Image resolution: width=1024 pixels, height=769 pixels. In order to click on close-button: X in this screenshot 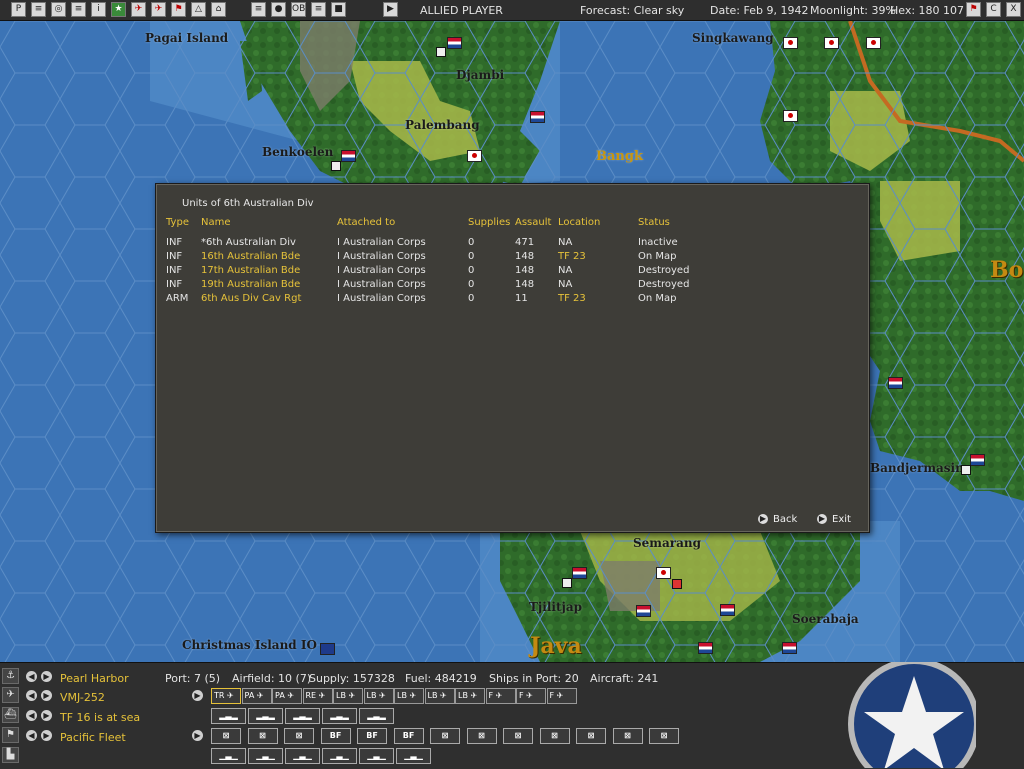, I will do `click(1013, 9)`.